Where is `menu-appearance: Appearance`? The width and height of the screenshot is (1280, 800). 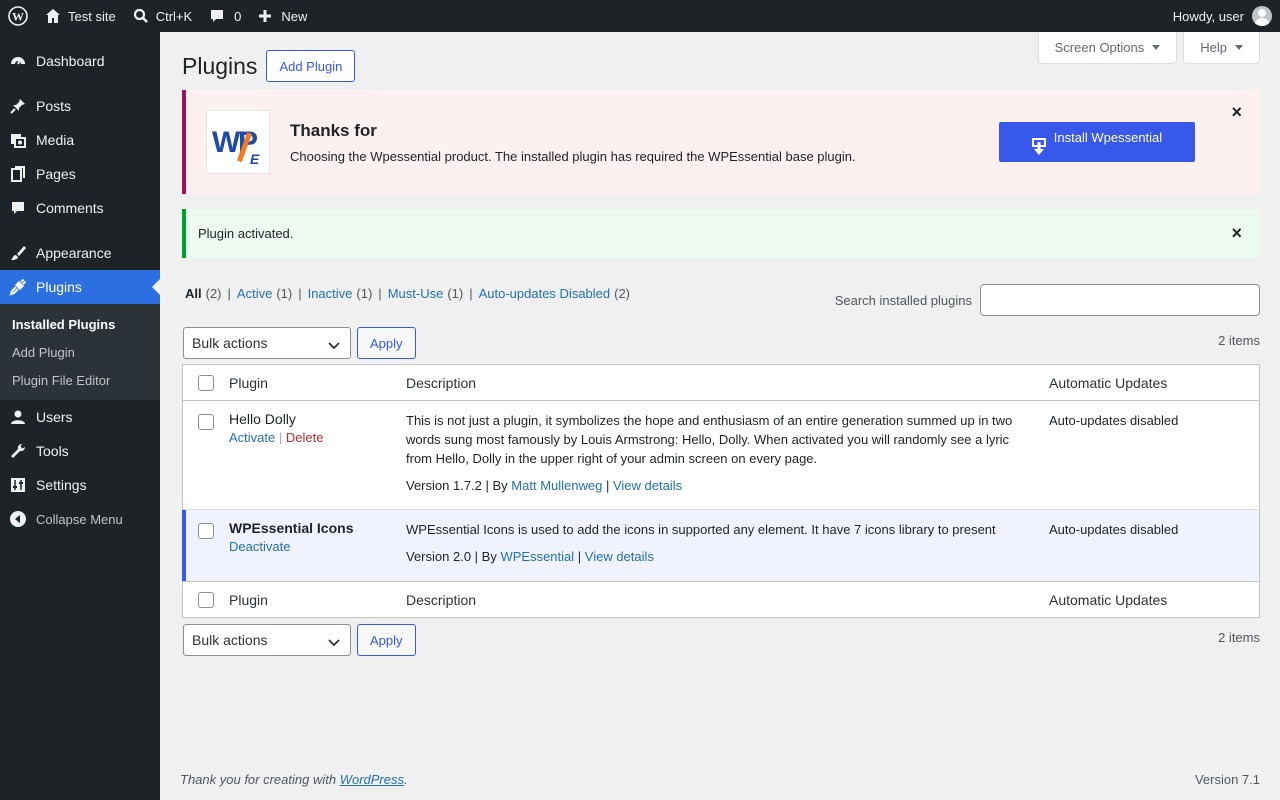 menu-appearance: Appearance is located at coordinates (80, 253).